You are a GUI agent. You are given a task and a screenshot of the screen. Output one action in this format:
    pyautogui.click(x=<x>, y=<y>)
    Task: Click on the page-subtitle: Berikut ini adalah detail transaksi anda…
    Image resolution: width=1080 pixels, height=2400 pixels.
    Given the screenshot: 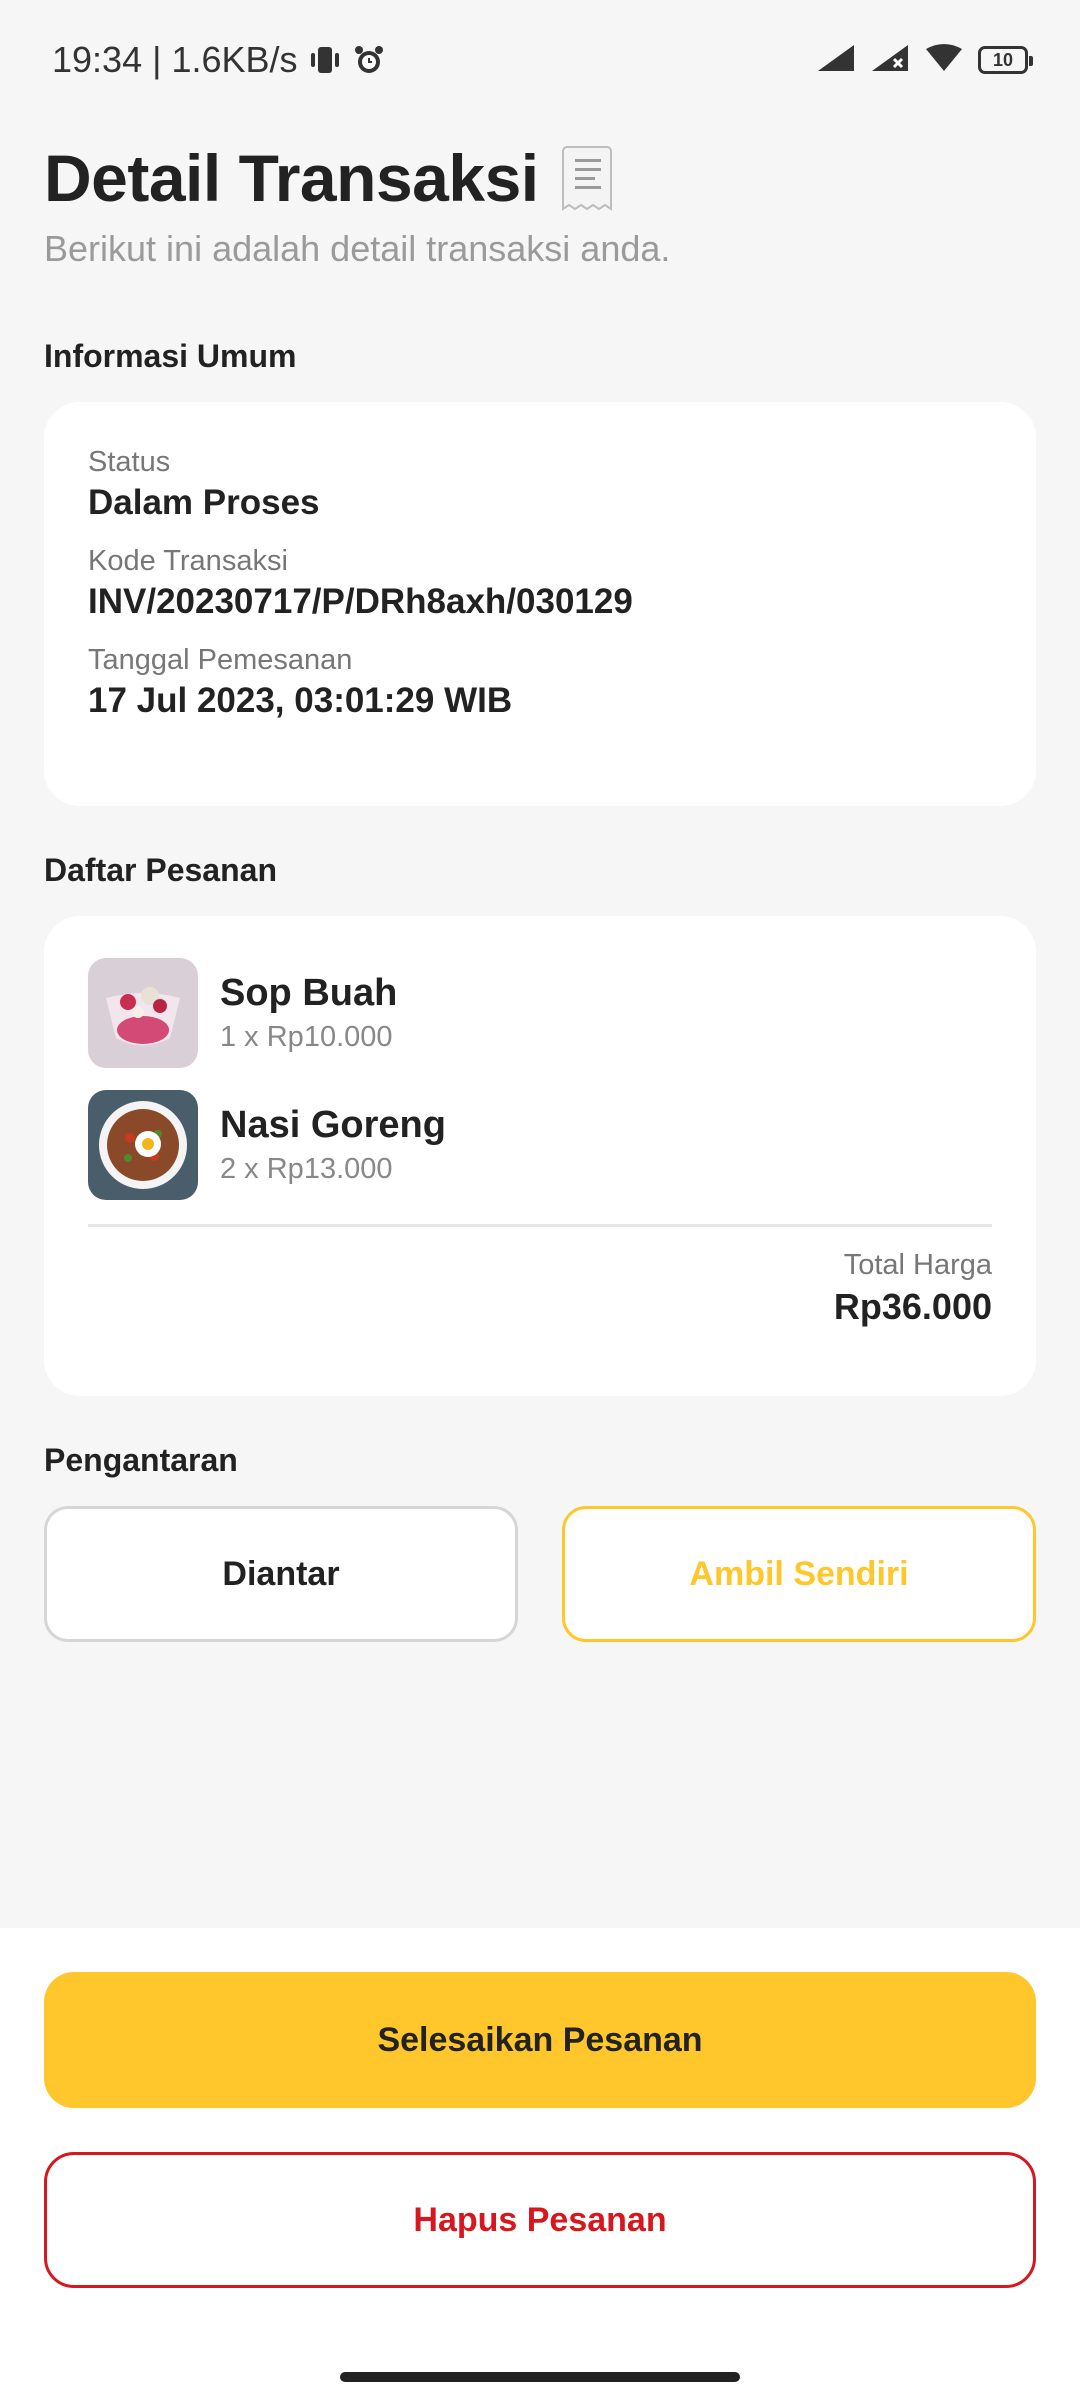 What is the action you would take?
    pyautogui.click(x=357, y=248)
    